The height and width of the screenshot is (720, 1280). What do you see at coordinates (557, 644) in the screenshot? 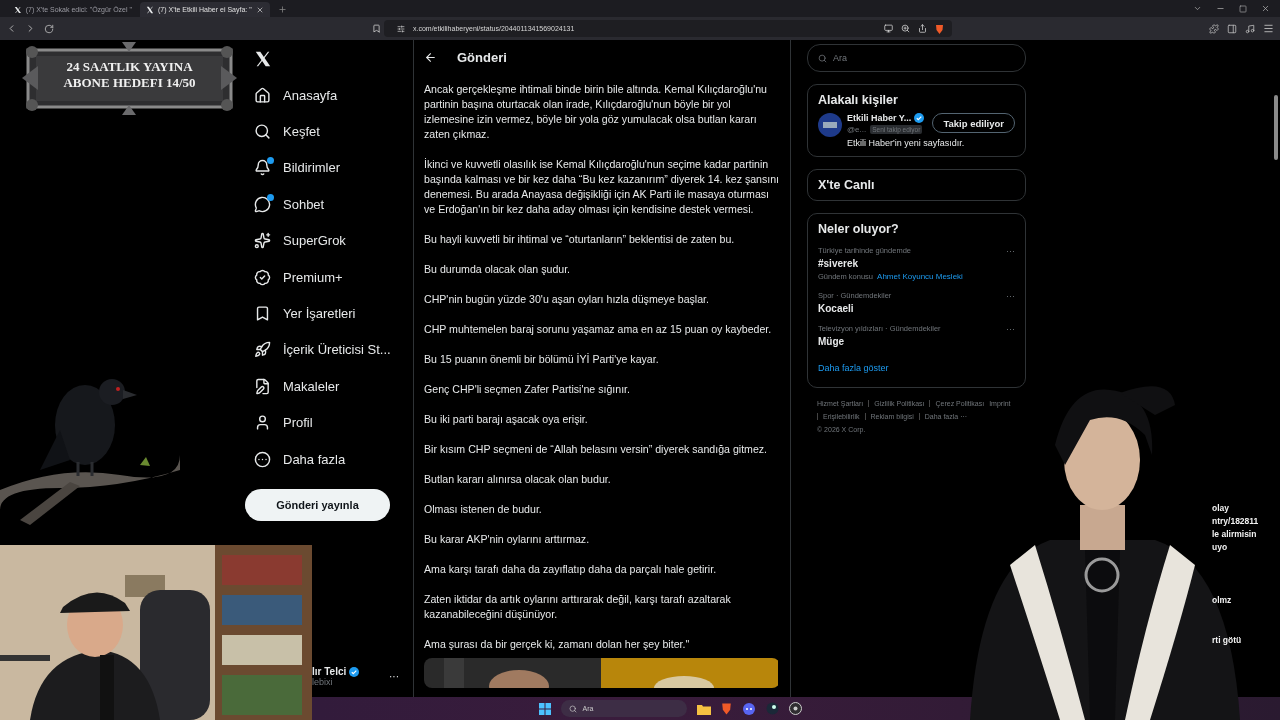
I see `post-paragraph: Ama şurası da bir gerçek ki, zamanı dolan her şey biter."` at bounding box center [557, 644].